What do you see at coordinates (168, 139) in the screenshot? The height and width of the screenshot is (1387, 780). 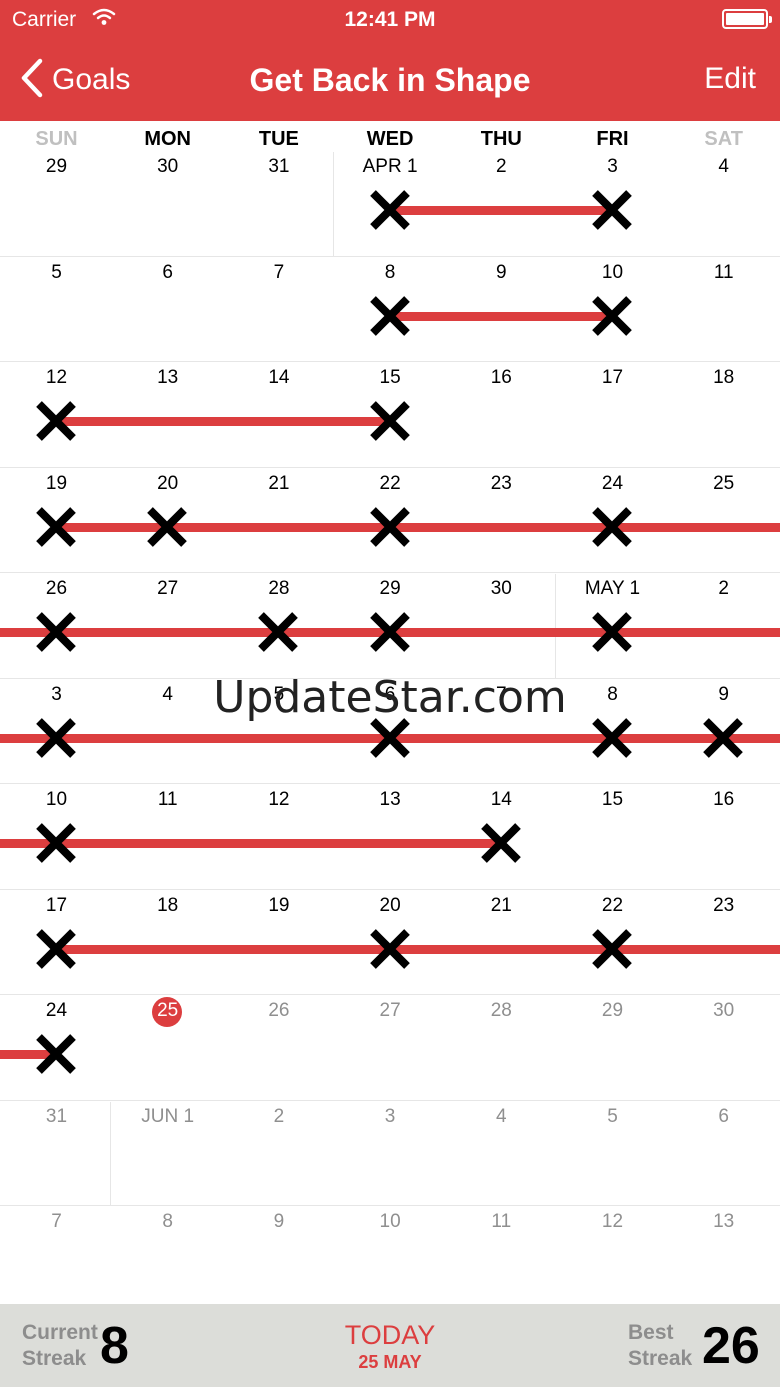 I see `weekday-mon: MON` at bounding box center [168, 139].